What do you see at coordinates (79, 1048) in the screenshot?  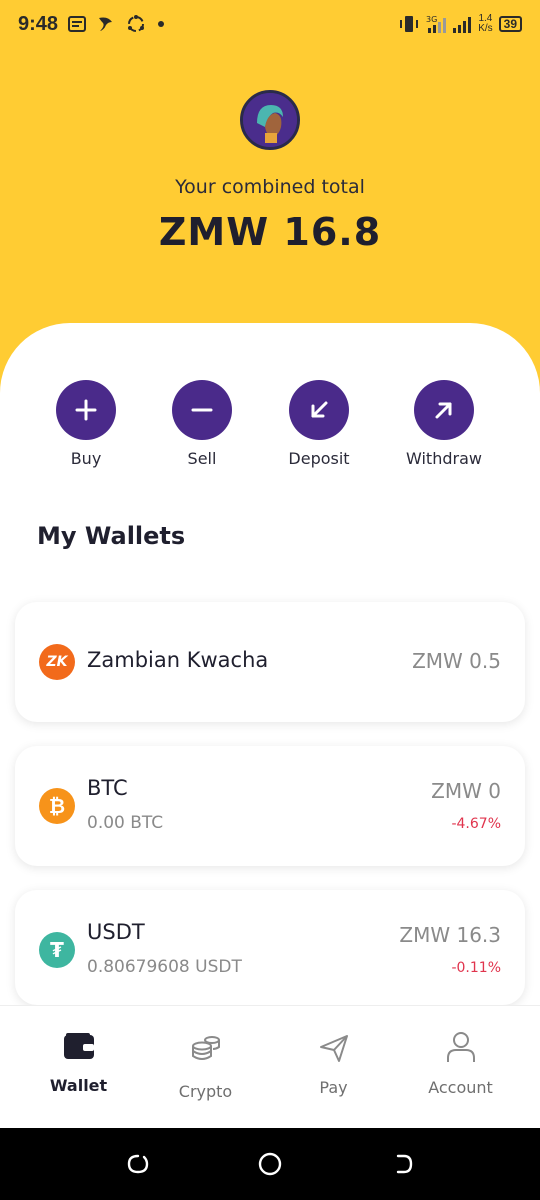 I see `wallet-icon` at bounding box center [79, 1048].